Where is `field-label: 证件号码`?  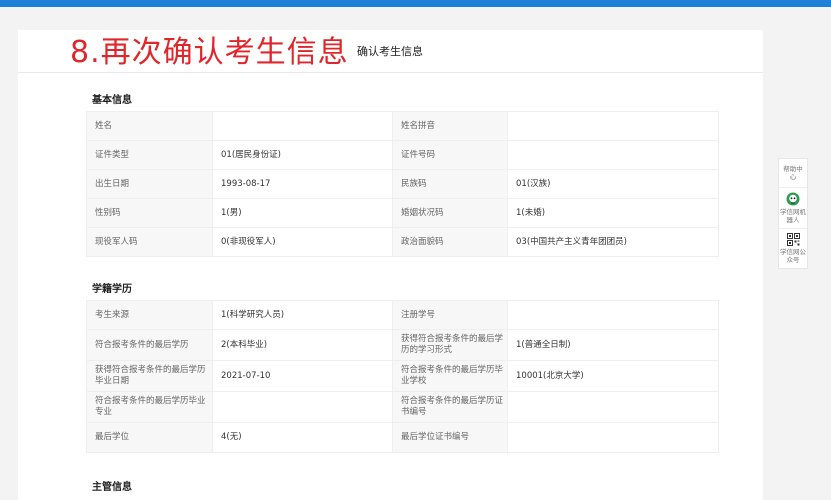
field-label: 证件号码 is located at coordinates (450, 155).